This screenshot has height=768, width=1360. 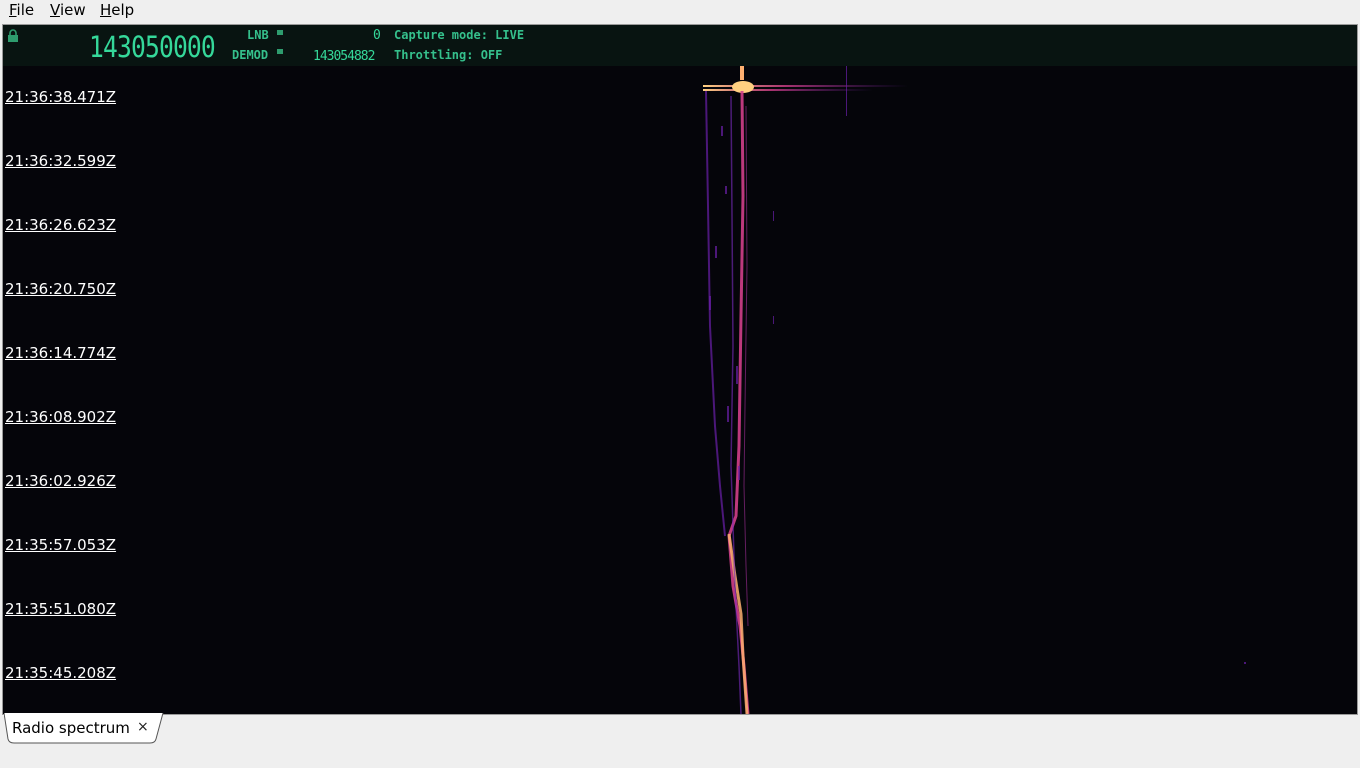 What do you see at coordinates (377, 35) in the screenshot?
I see `lnb-value: 0` at bounding box center [377, 35].